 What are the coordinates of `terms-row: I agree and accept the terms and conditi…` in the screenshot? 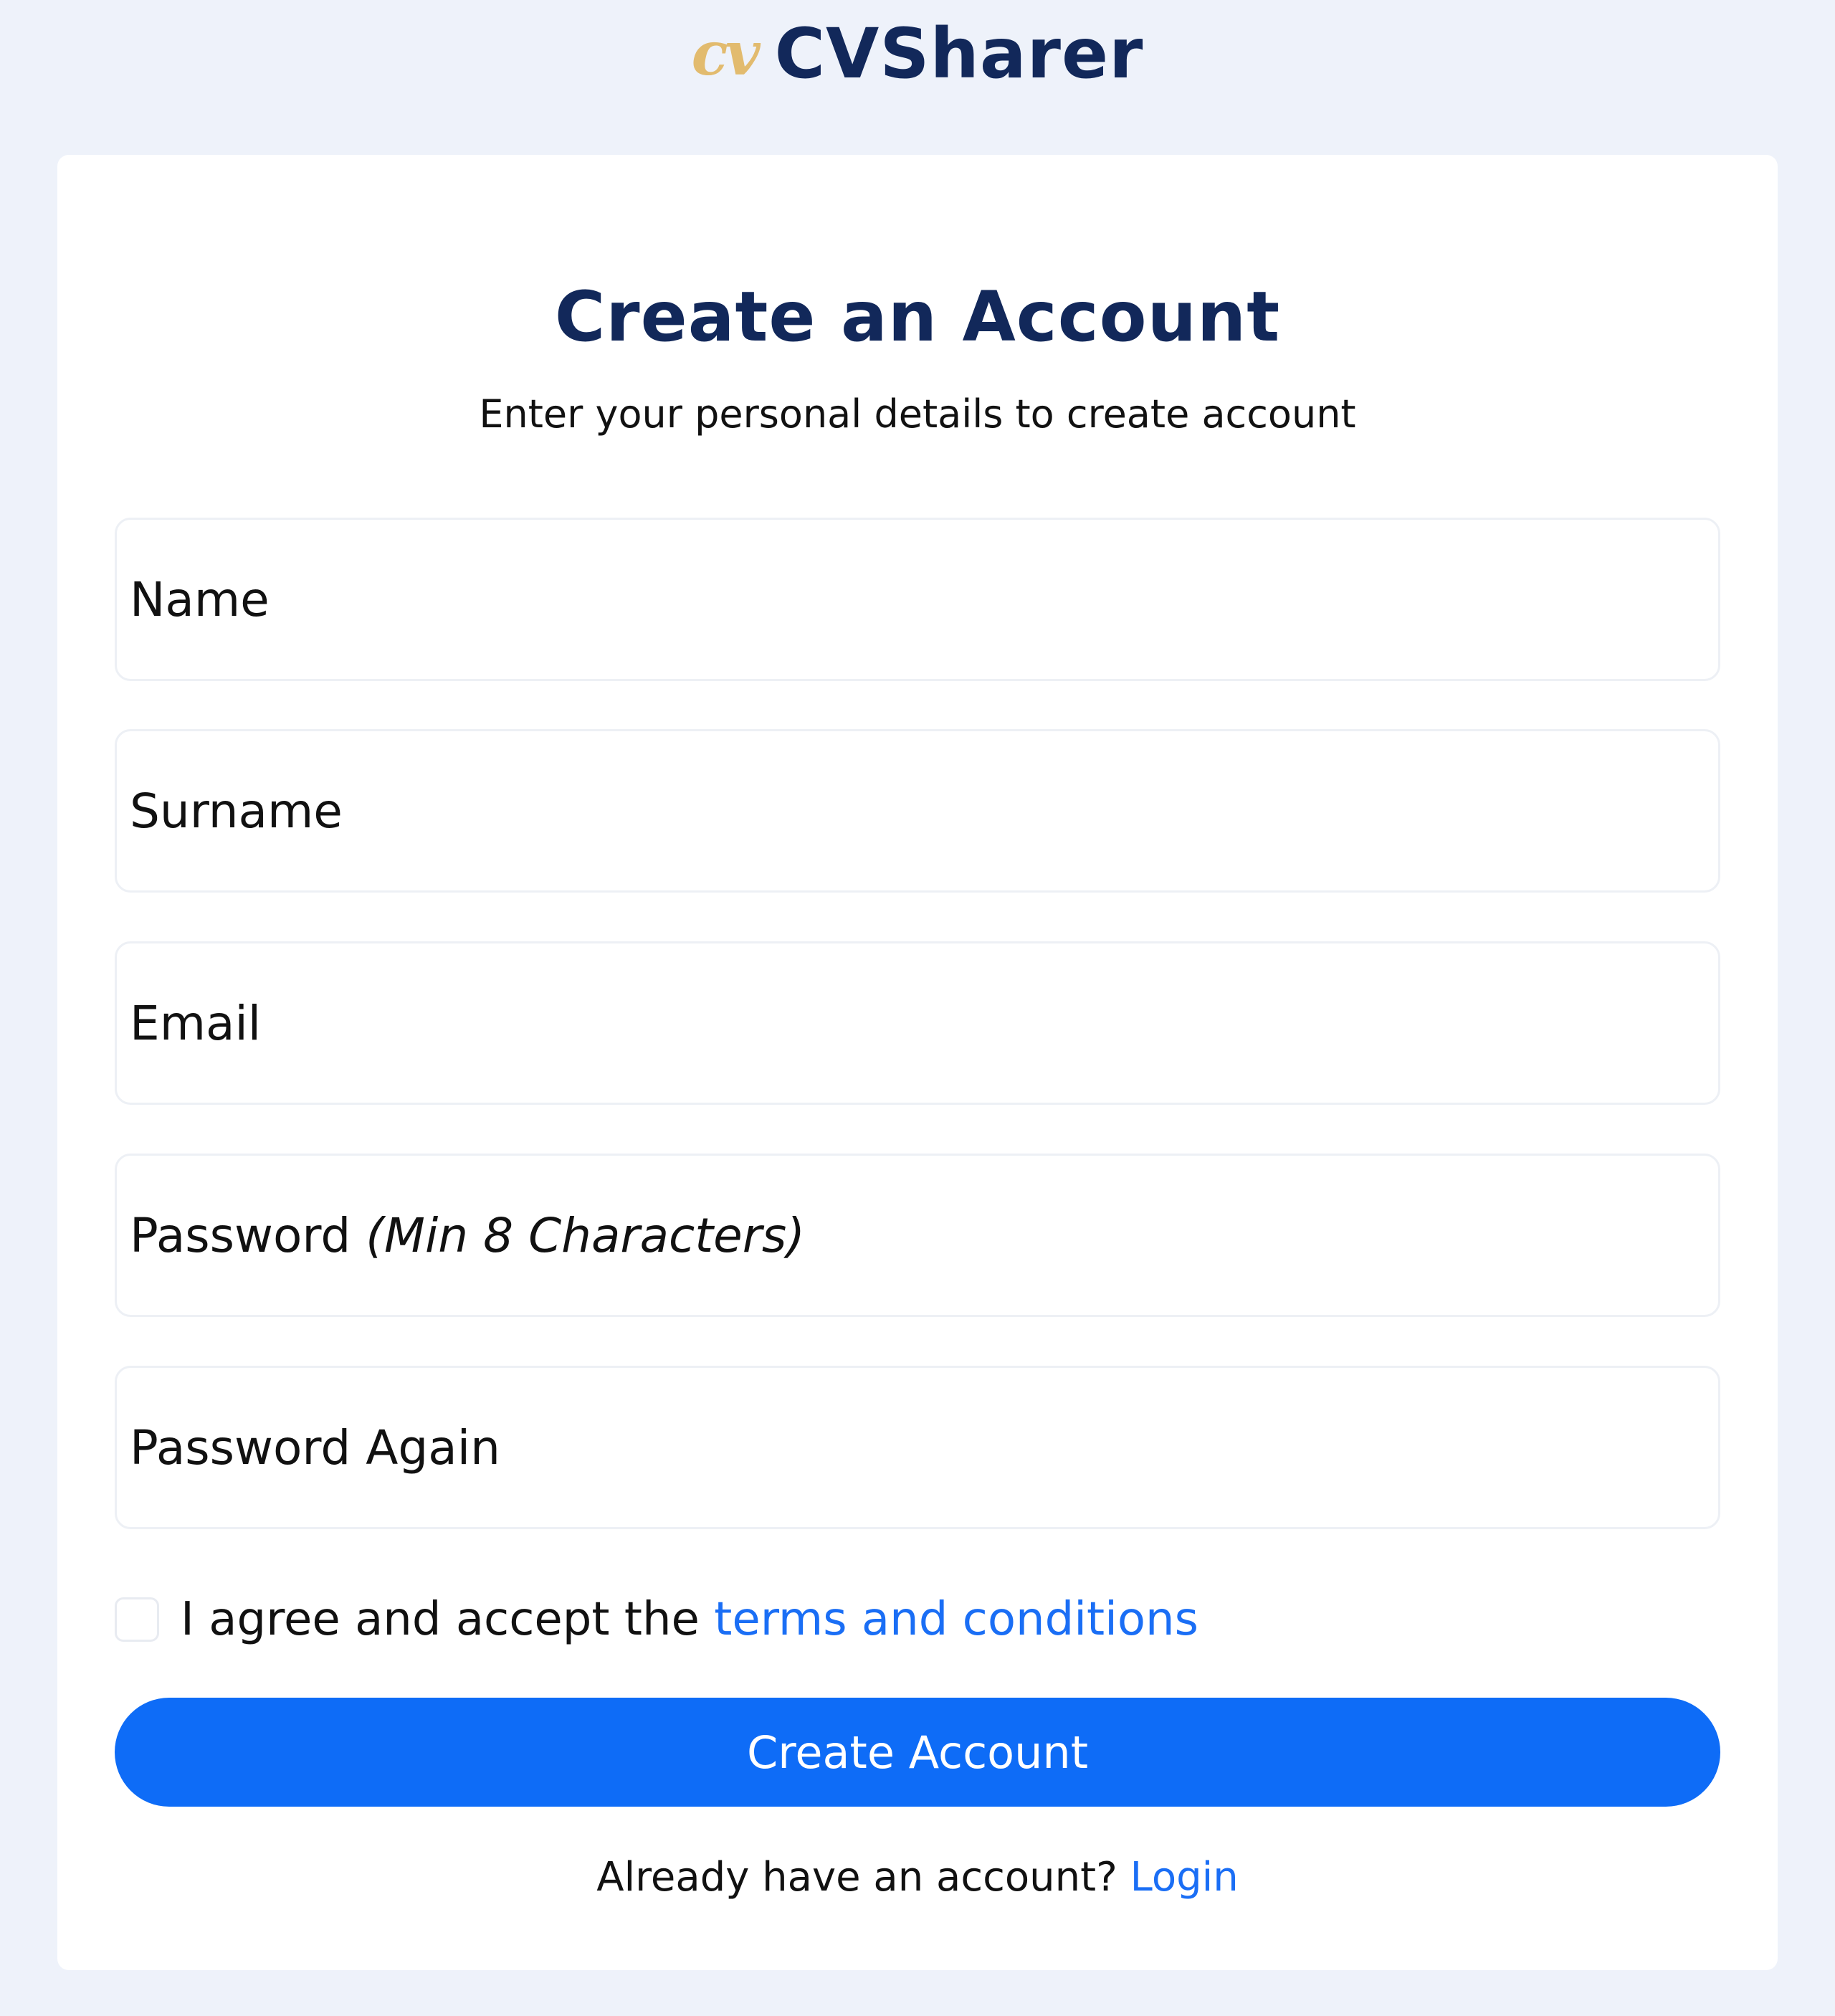 It's located at (656, 1619).